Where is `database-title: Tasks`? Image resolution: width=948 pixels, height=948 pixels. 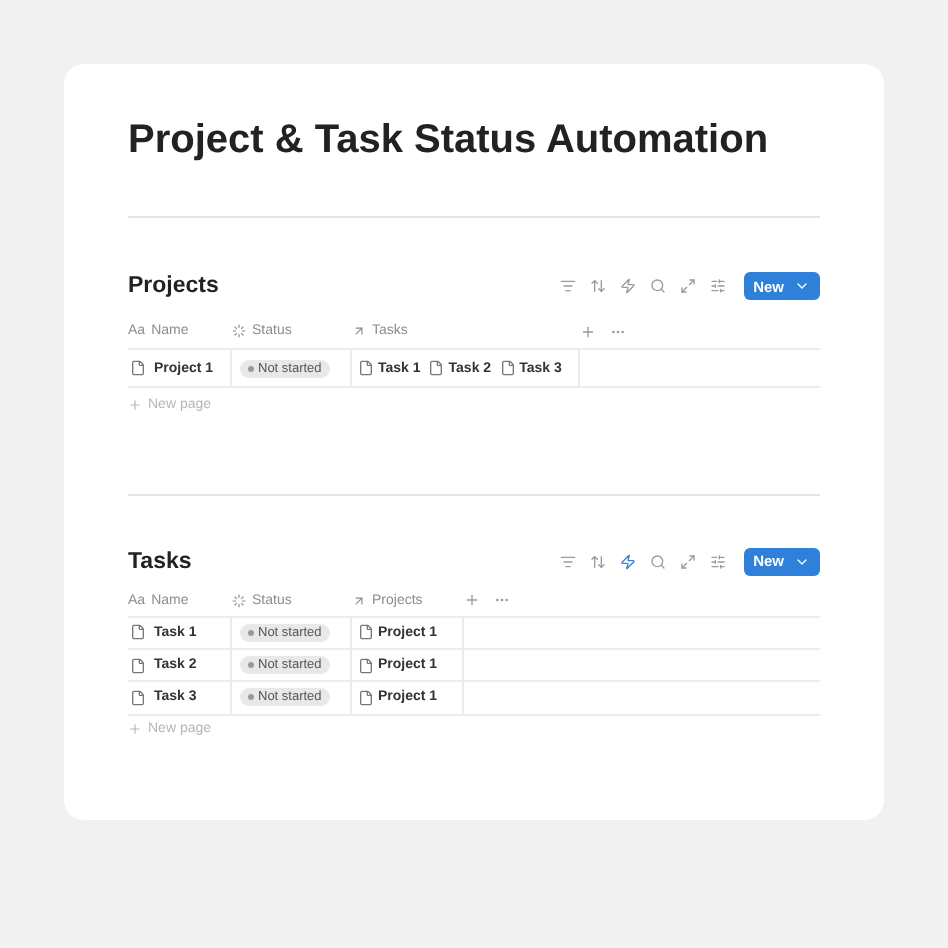 database-title: Tasks is located at coordinates (161, 561).